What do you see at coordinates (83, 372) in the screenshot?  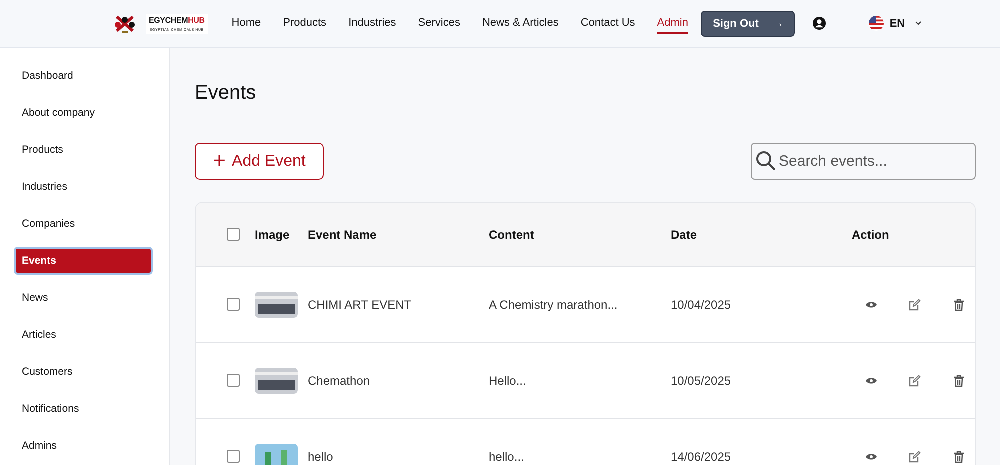 I see `sidebar-item: Customers` at bounding box center [83, 372].